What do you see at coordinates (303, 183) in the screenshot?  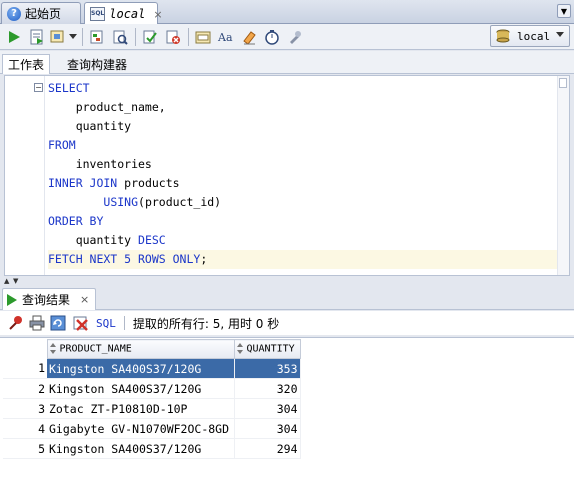 I see `code-line: INNER JOIN products` at bounding box center [303, 183].